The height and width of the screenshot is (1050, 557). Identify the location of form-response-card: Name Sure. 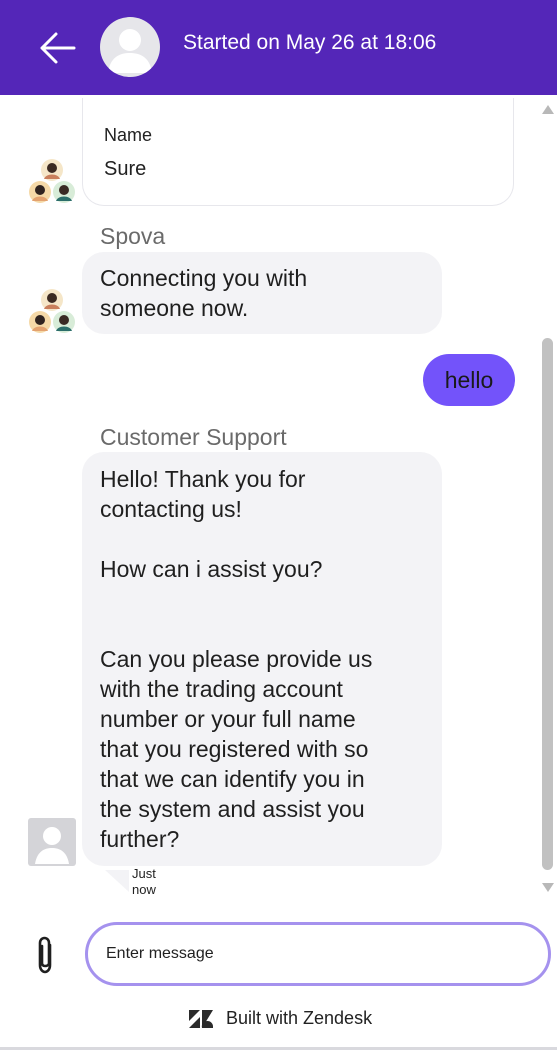
(298, 152).